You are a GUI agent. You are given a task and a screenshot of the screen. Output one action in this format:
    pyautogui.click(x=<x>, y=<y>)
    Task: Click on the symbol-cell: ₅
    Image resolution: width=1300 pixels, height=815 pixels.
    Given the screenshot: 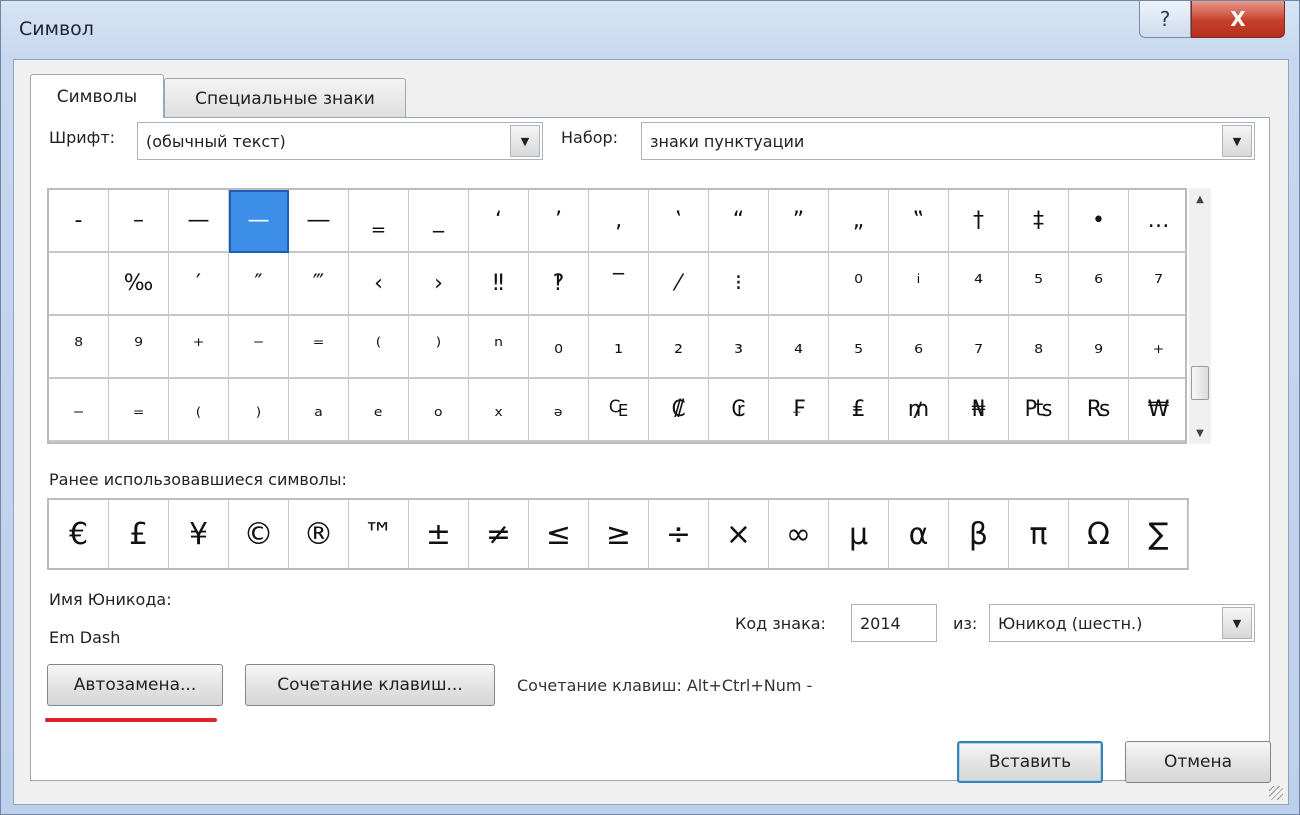 What is the action you would take?
    pyautogui.click(x=859, y=347)
    